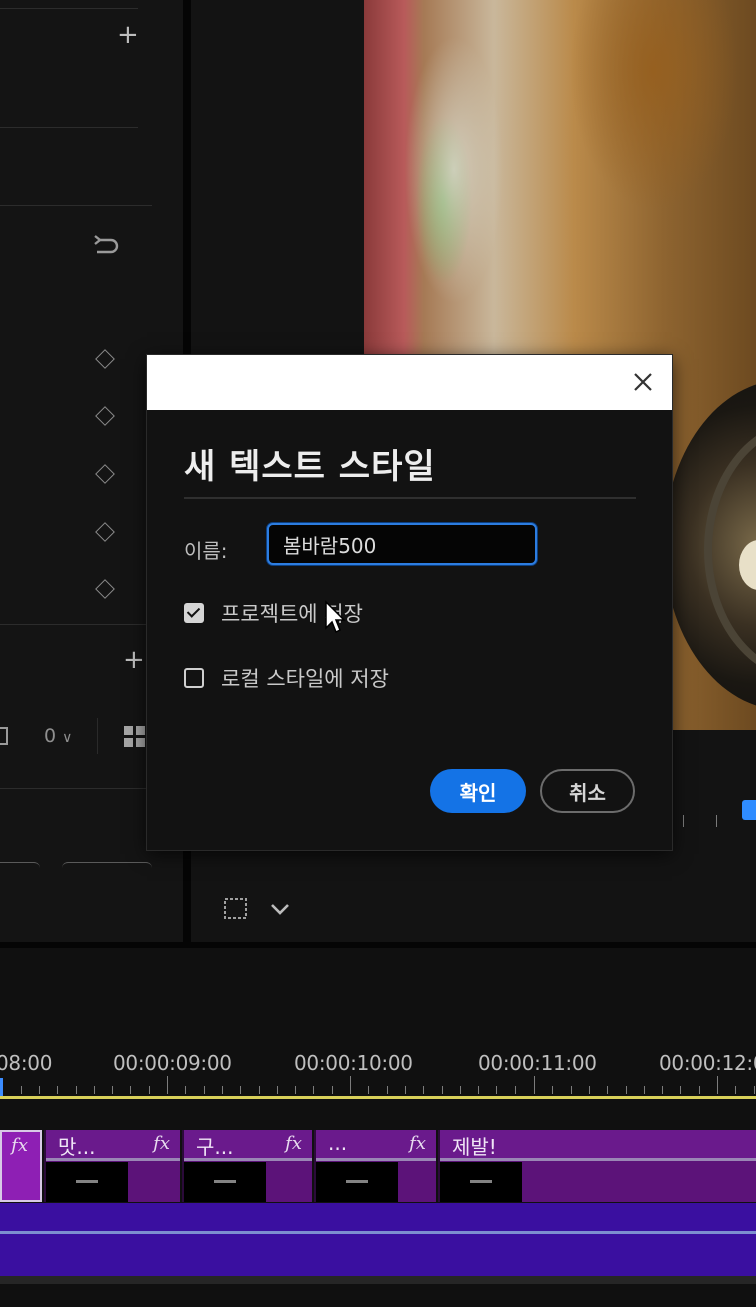 This screenshot has height=1307, width=756. What do you see at coordinates (280, 909) in the screenshot?
I see `chevron-down-icon` at bounding box center [280, 909].